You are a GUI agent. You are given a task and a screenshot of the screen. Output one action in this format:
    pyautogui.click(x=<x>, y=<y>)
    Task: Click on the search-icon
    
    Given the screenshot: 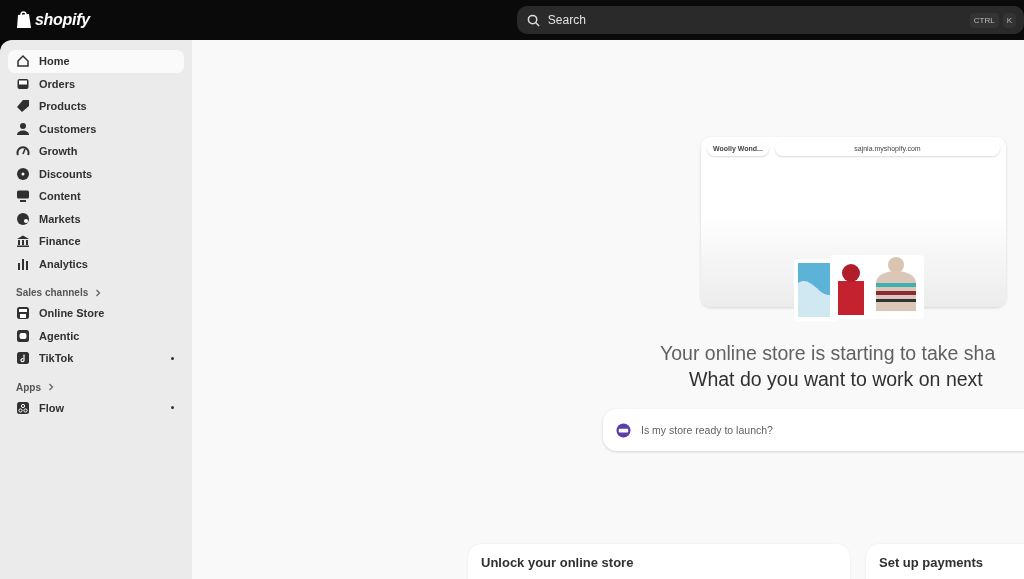 What is the action you would take?
    pyautogui.click(x=533, y=20)
    